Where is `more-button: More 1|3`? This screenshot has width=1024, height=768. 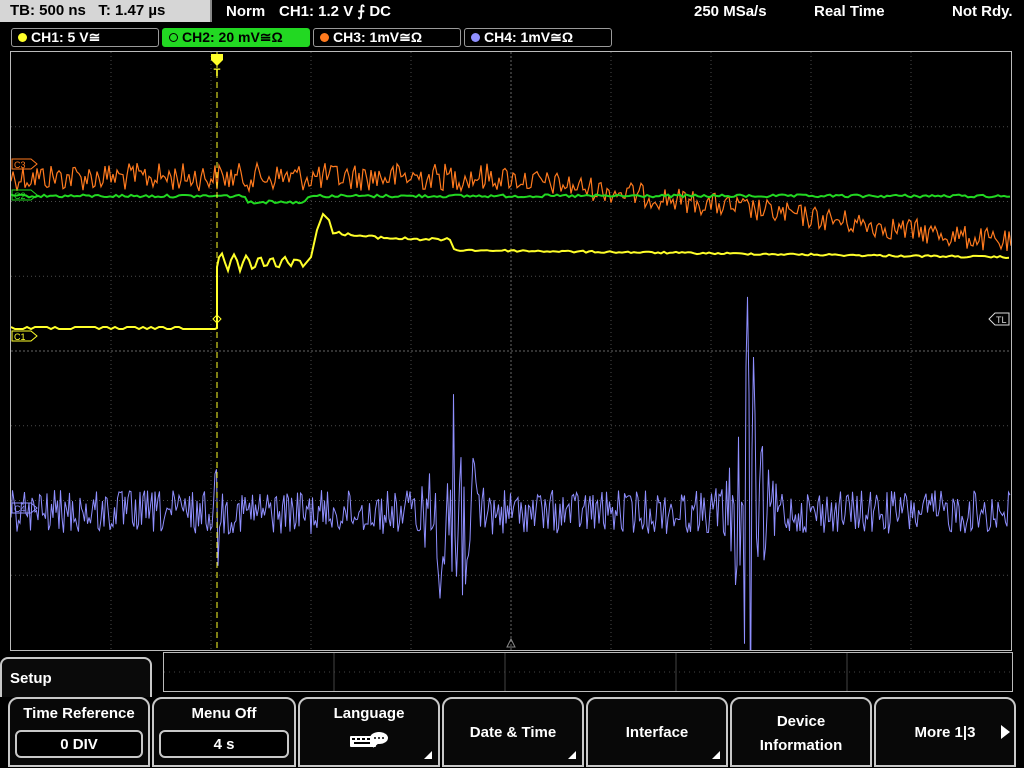 more-button: More 1|3 is located at coordinates (945, 732).